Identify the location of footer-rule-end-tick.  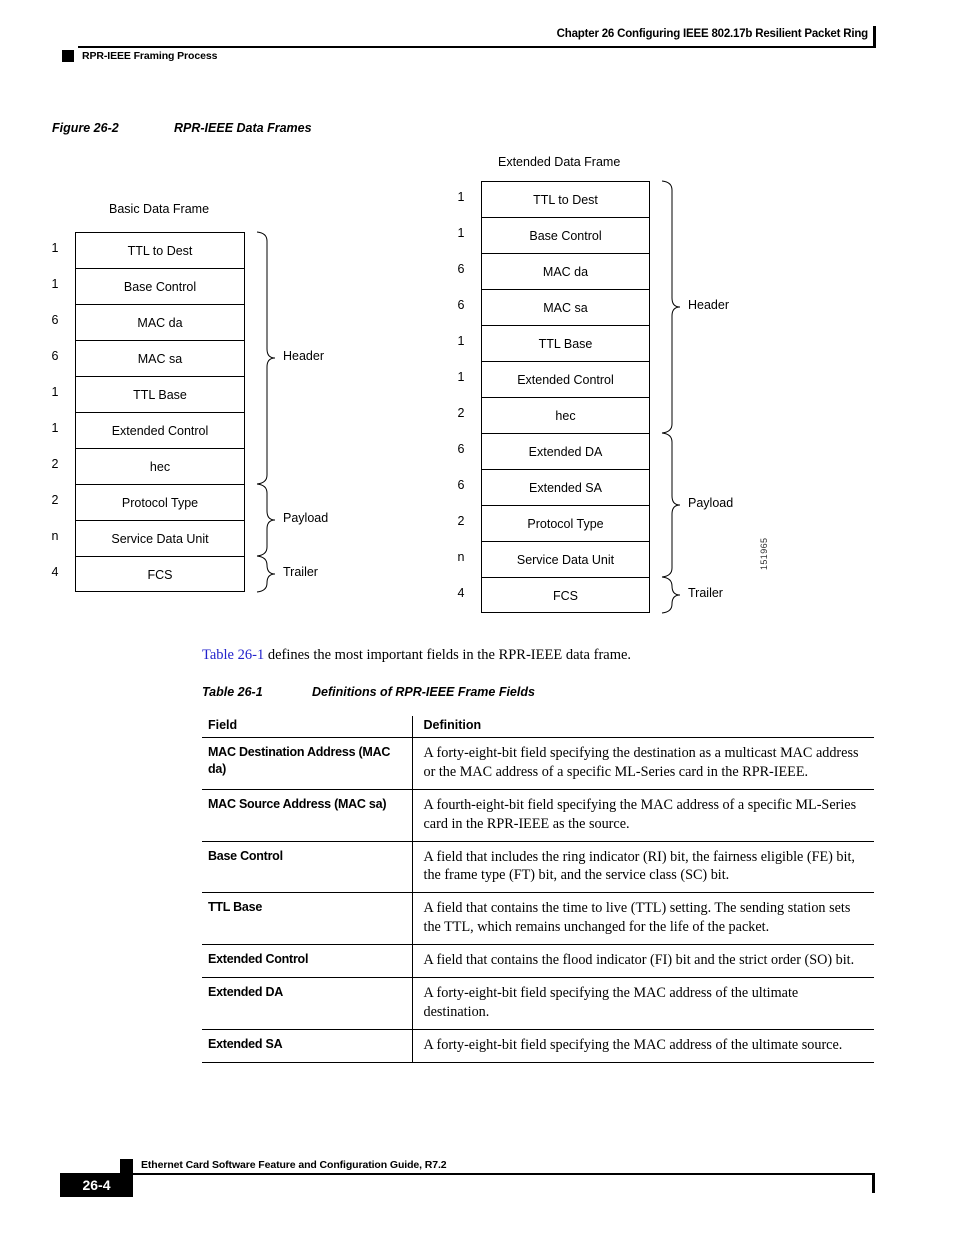
(873, 1183).